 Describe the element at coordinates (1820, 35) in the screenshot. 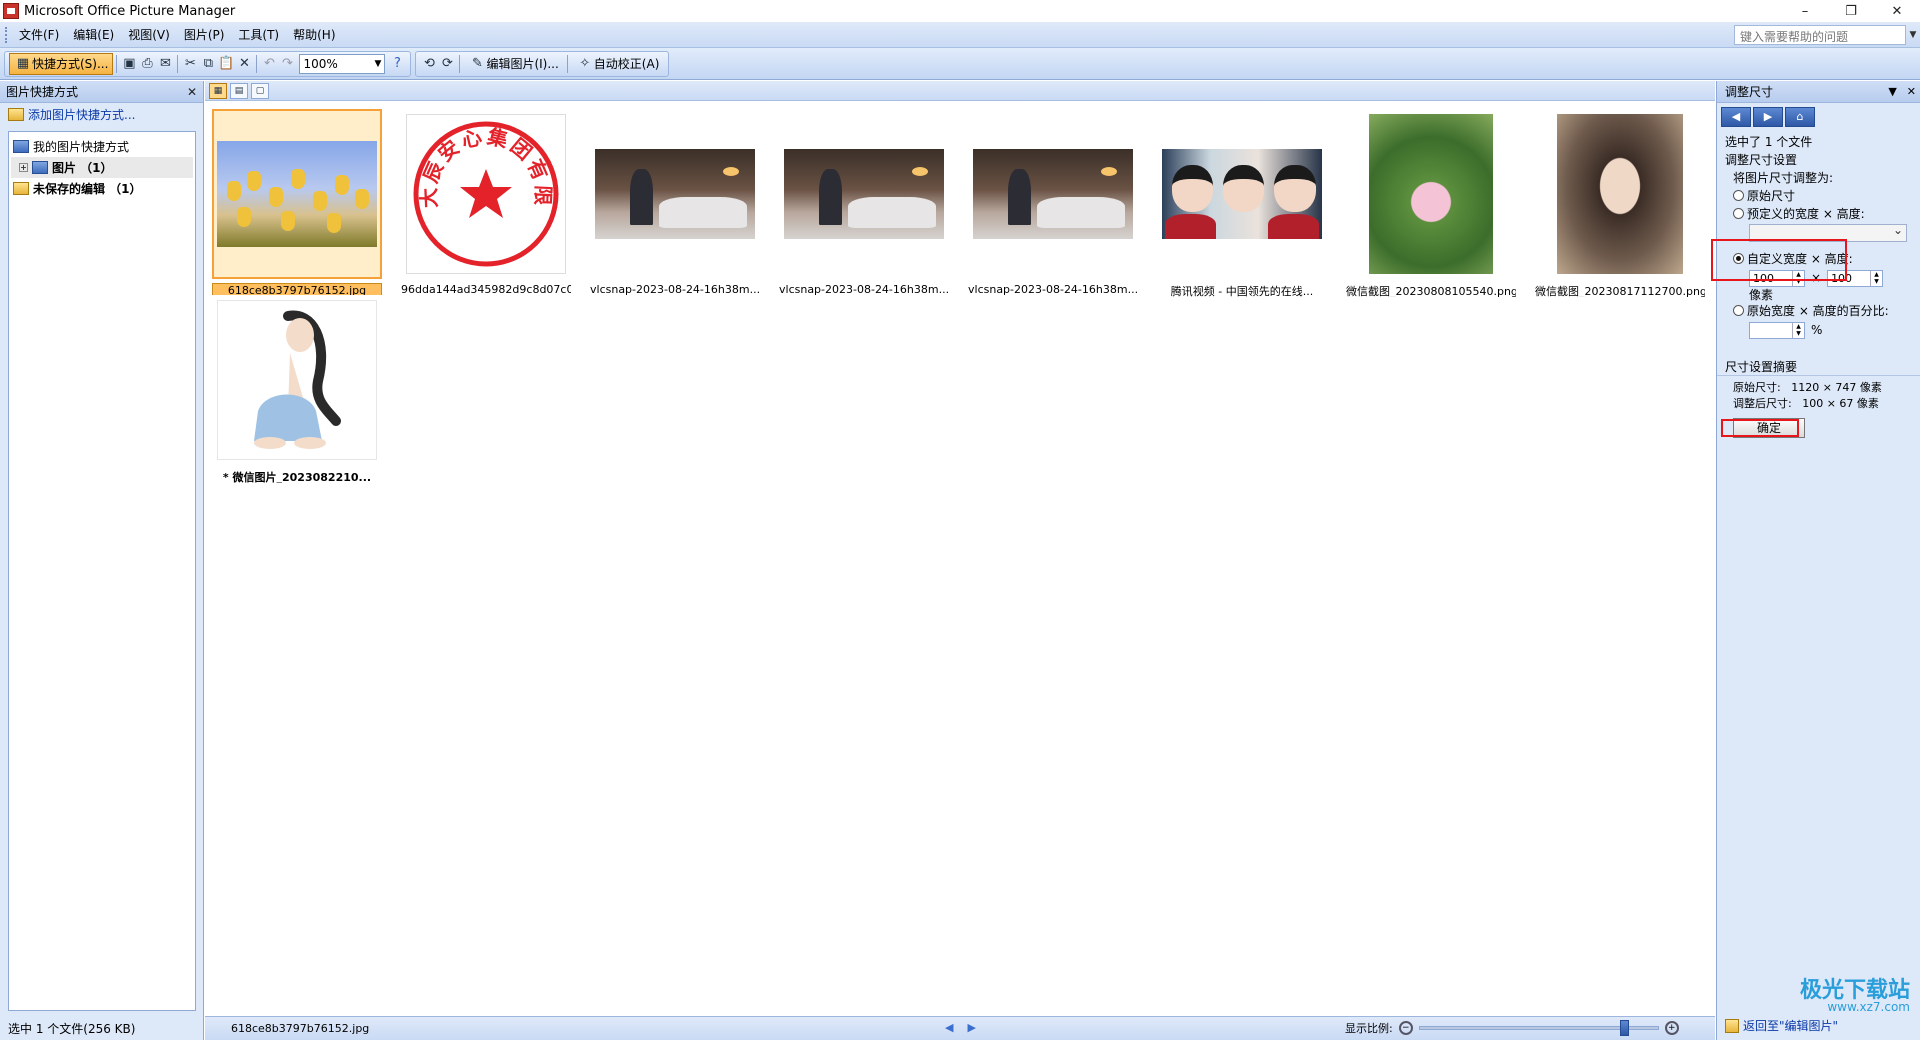

I see `help-search-input: 键入需要帮助的问题` at that location.